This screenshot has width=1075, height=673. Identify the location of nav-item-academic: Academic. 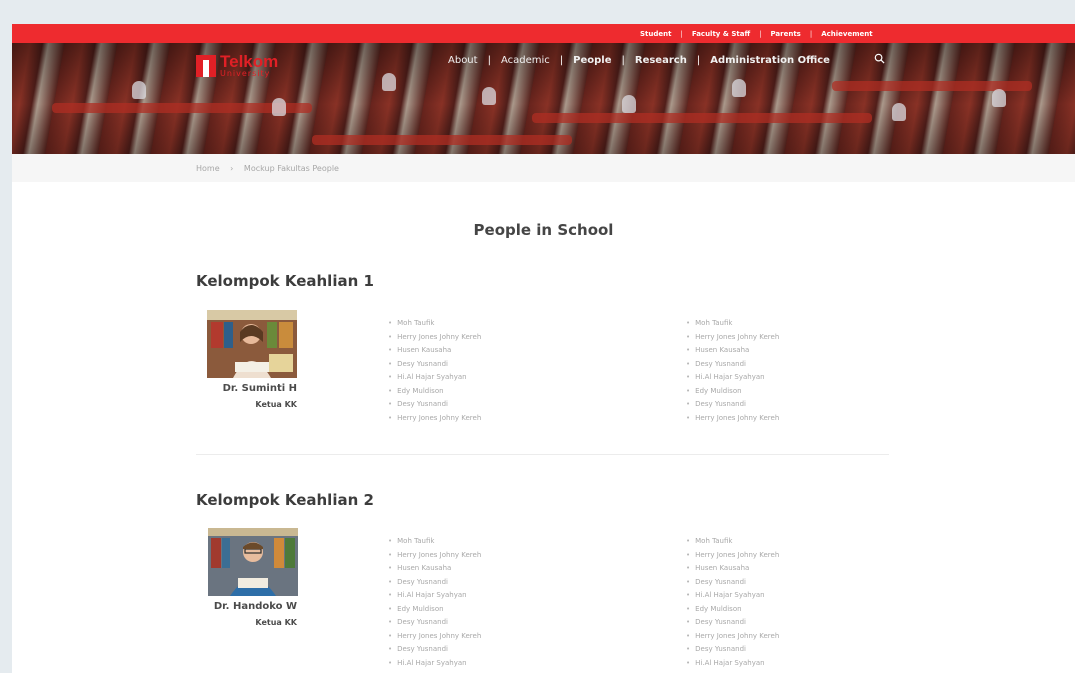
(525, 60).